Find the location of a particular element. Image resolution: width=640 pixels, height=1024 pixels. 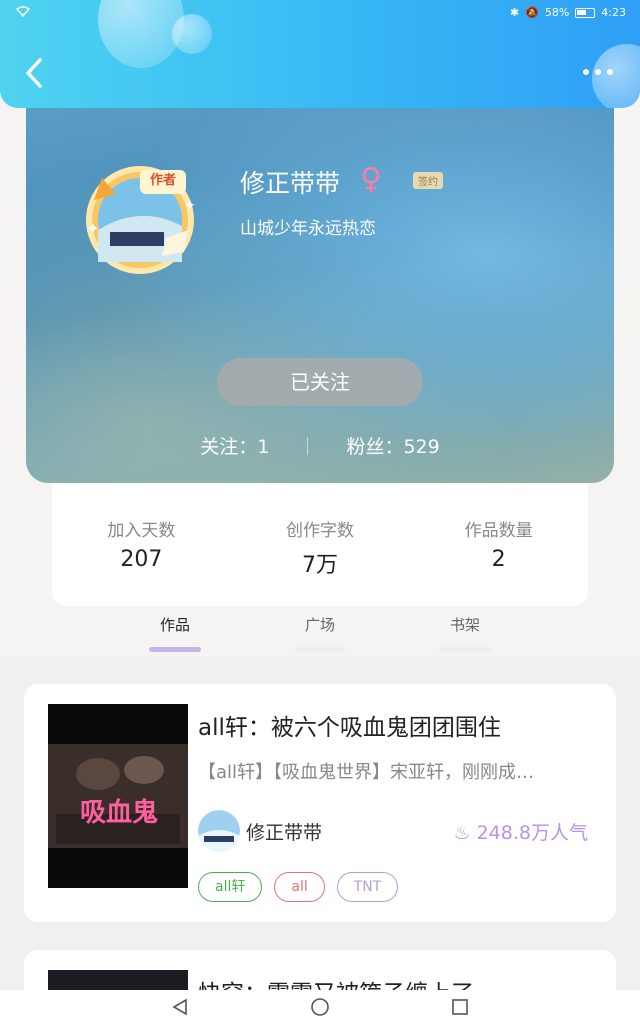

tab-works: 作品 is located at coordinates (175, 633).